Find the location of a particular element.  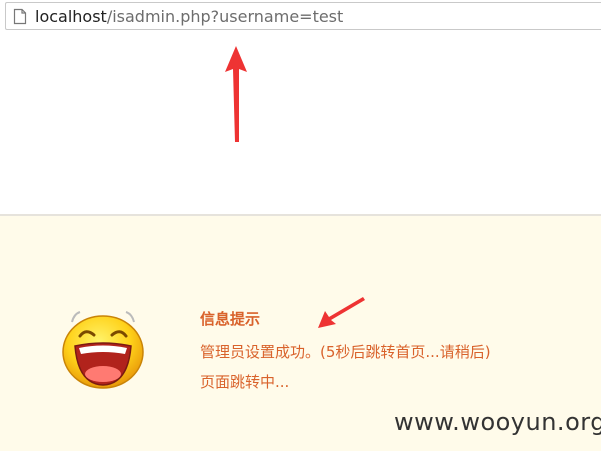

browser-address-bar: localhost/isadmin.php?username=test is located at coordinates (300, 16).